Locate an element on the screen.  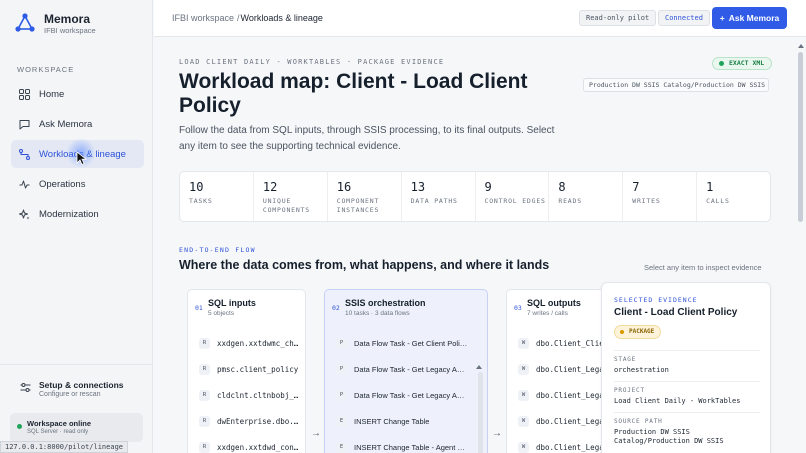
page-scrollbar is located at coordinates (800, 246).